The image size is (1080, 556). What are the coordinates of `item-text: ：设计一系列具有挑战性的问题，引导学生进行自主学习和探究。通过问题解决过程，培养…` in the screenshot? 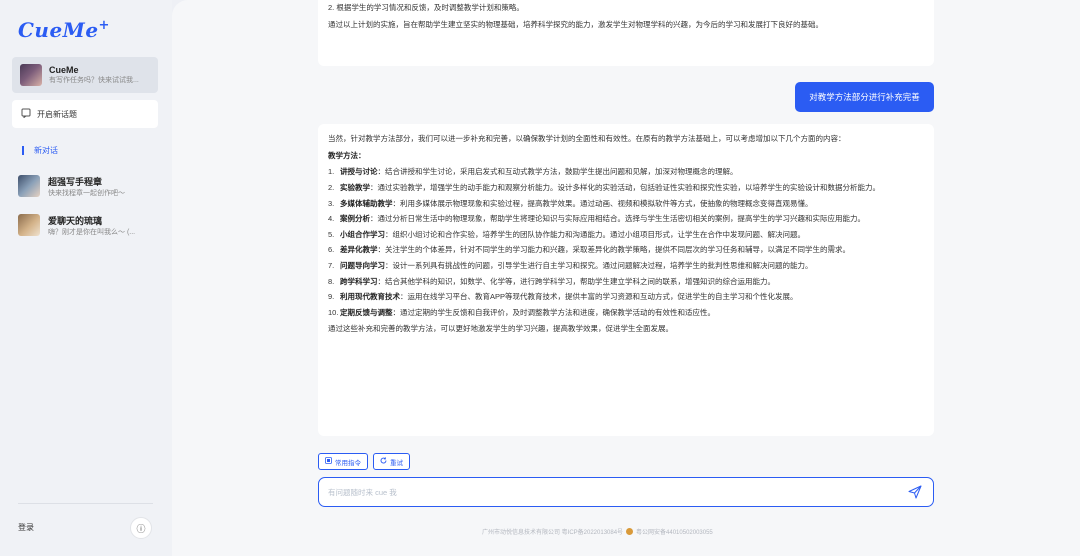 It's located at (599, 265).